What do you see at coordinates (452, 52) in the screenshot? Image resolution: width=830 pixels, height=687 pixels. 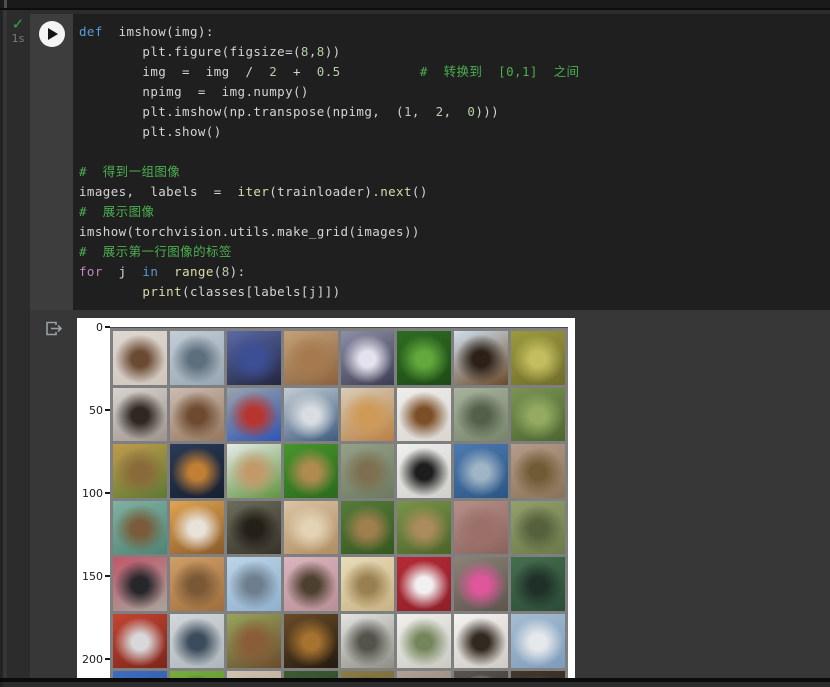 I see `code-line: plt.figure(figsize=(8,8))` at bounding box center [452, 52].